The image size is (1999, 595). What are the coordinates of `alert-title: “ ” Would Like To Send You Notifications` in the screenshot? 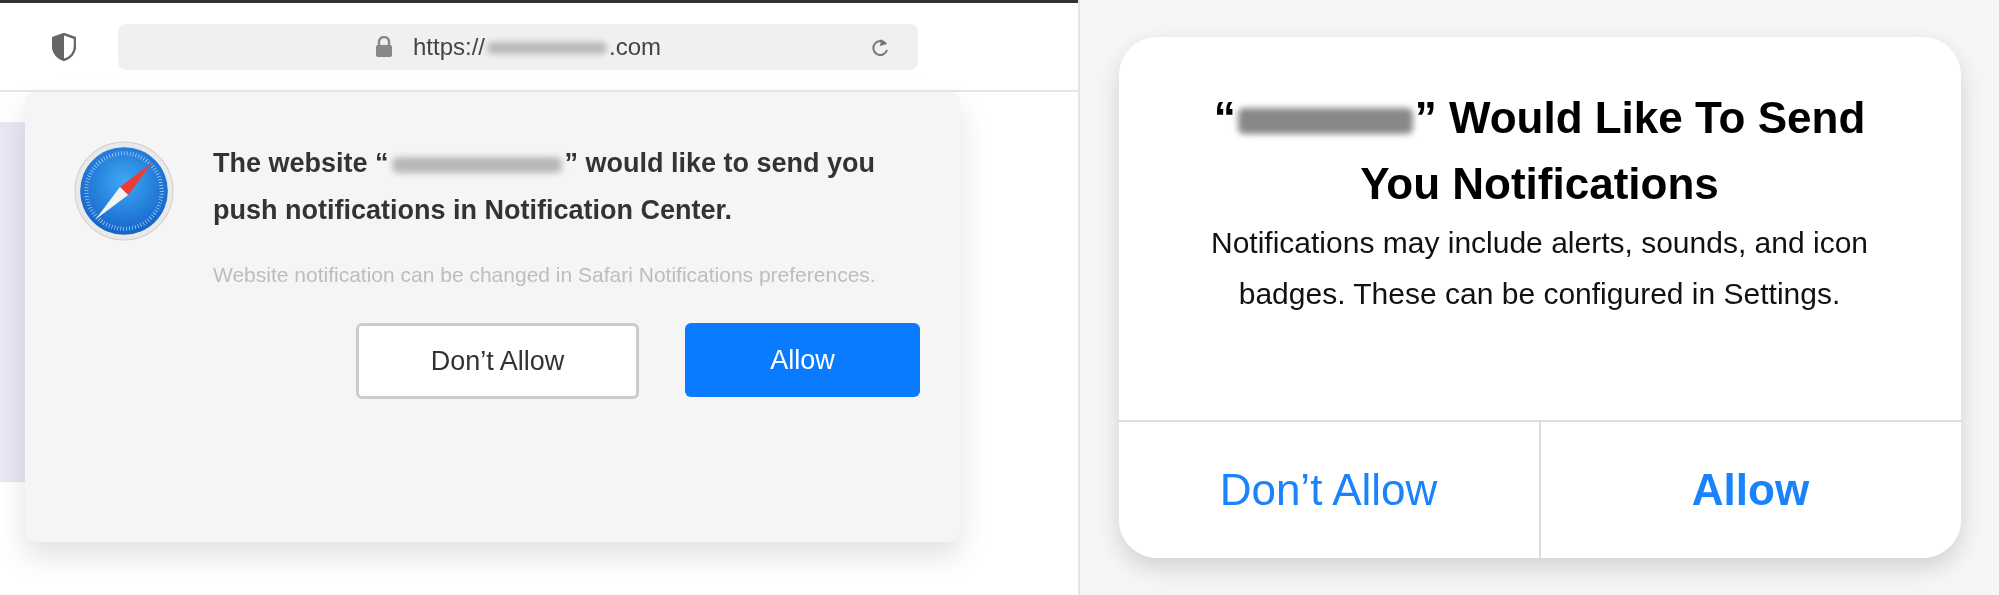 It's located at (1539, 151).